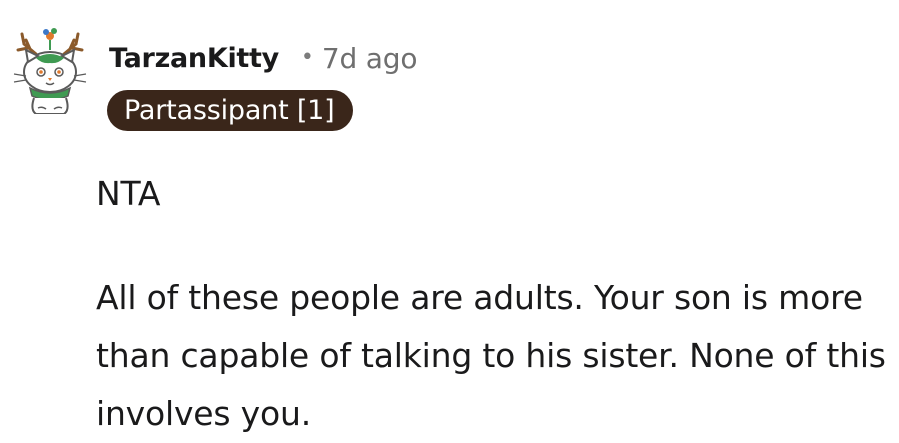 Image resolution: width=899 pixels, height=443 pixels. Describe the element at coordinates (50, 71) in the screenshot. I see `cat-with-antlers-avatar-icon` at that location.